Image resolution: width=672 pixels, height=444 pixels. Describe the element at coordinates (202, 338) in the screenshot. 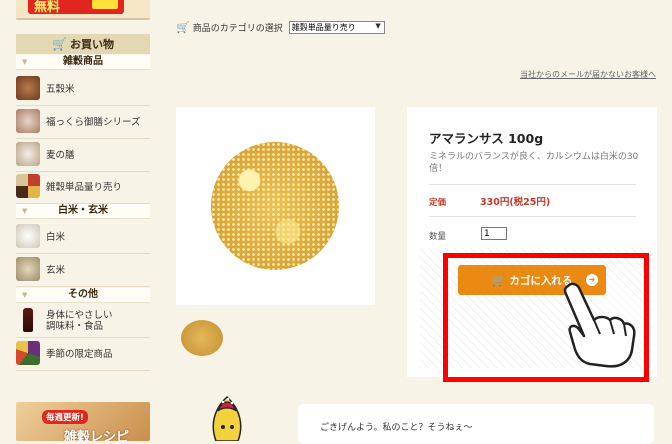

I see `product-thumbnail-small` at that location.